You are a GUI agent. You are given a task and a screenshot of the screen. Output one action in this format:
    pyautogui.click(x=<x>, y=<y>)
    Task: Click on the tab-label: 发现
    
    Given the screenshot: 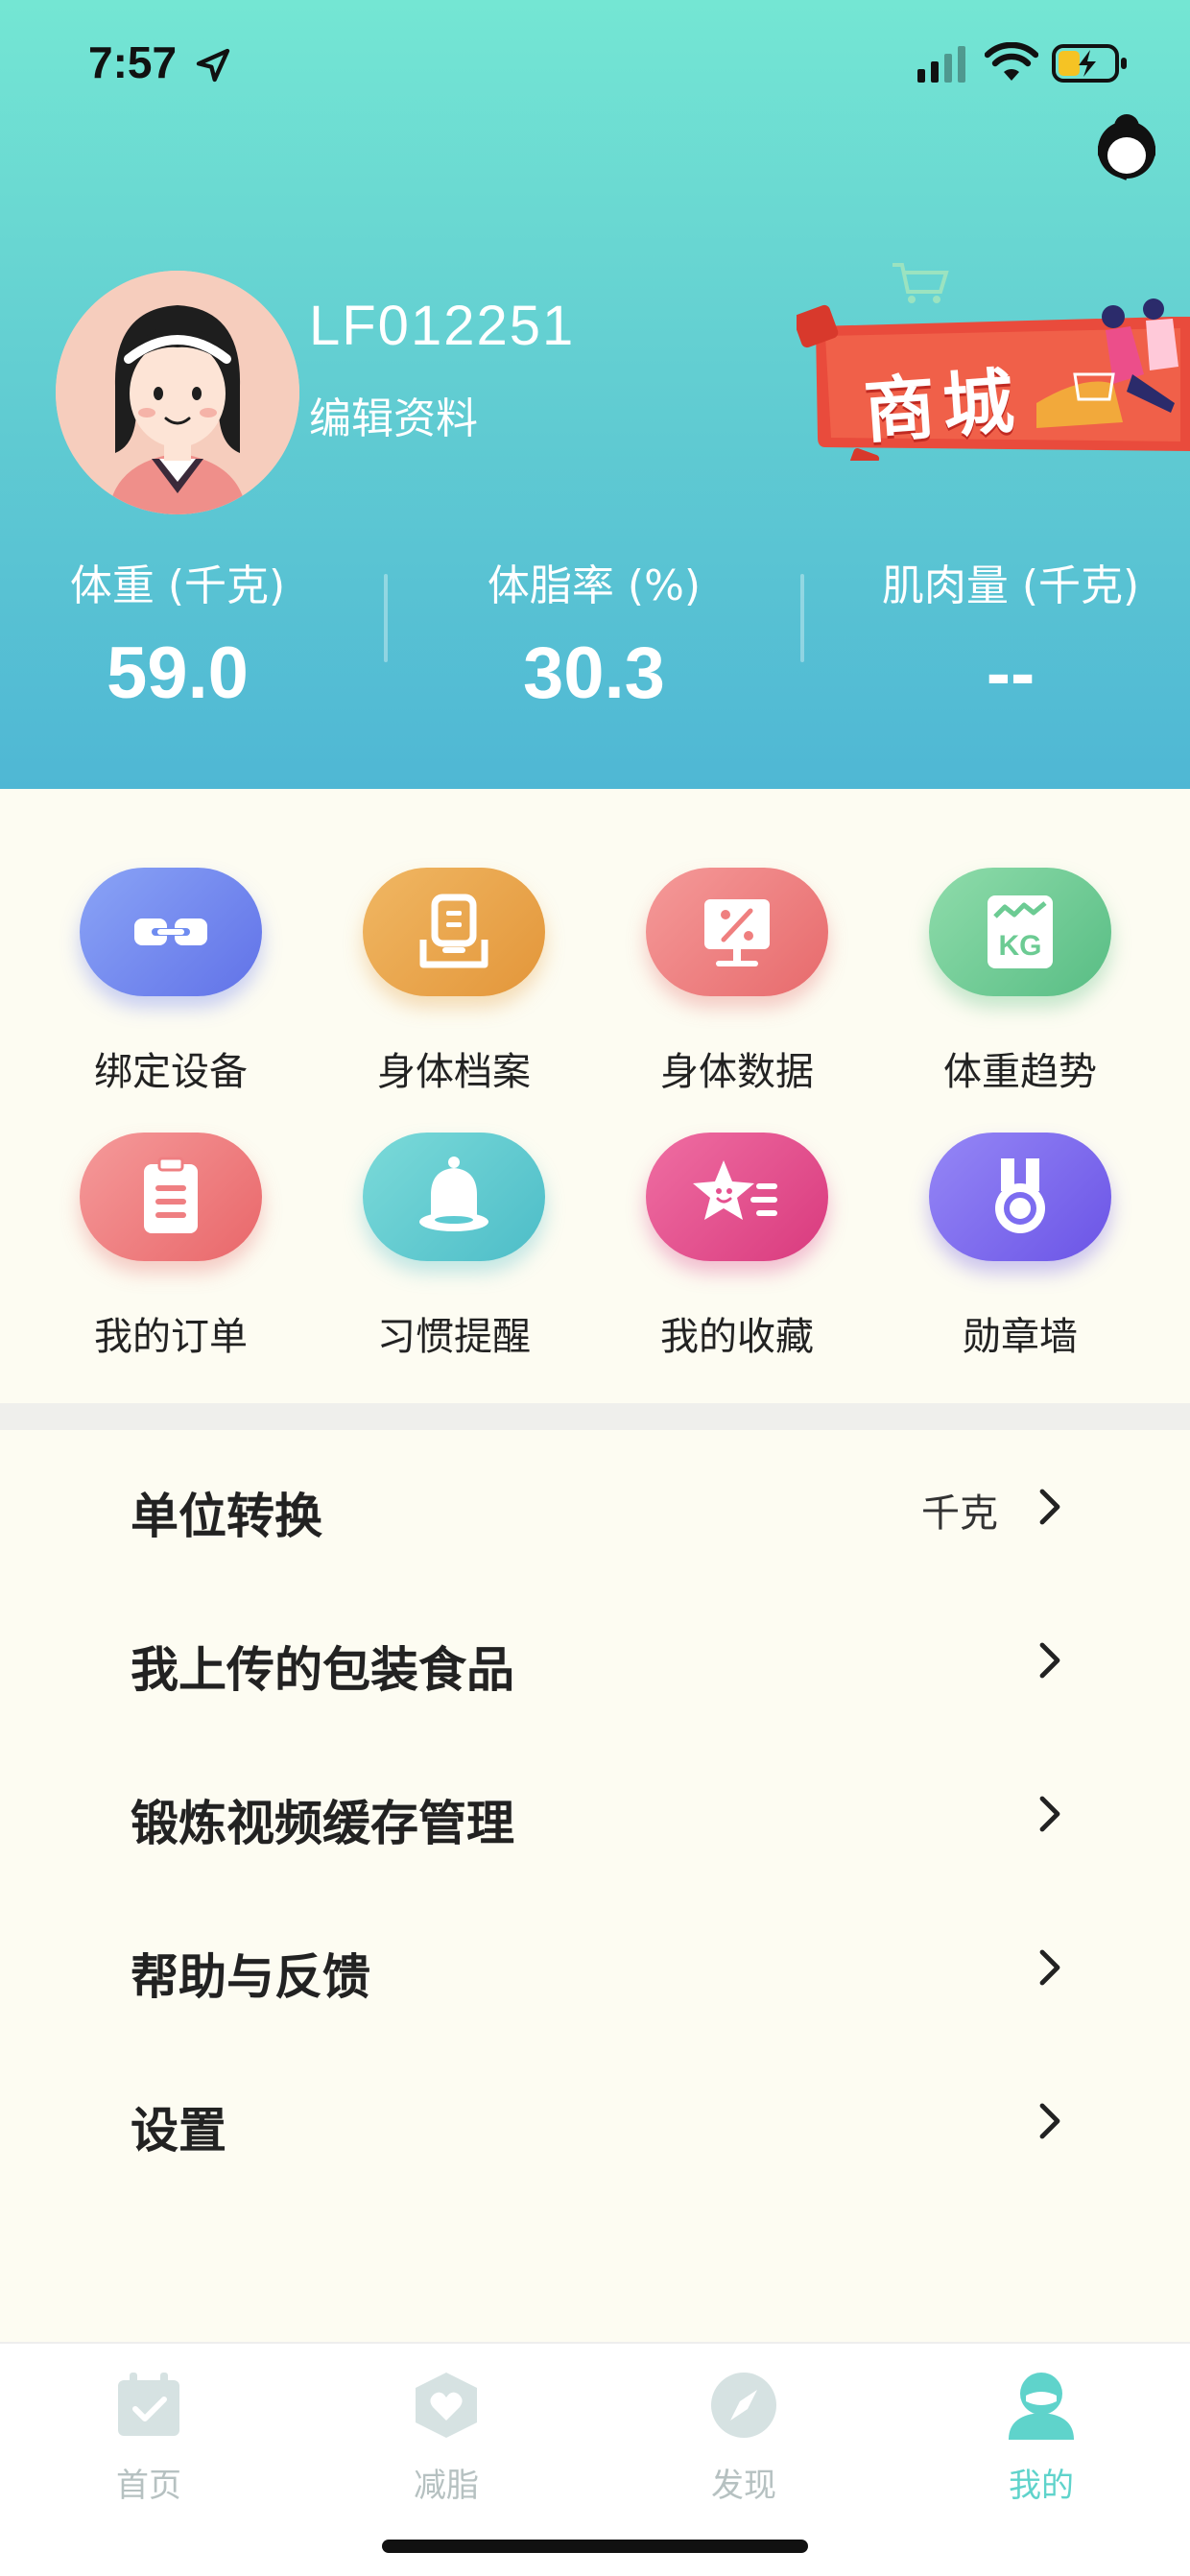 What is the action you would take?
    pyautogui.click(x=743, y=2486)
    